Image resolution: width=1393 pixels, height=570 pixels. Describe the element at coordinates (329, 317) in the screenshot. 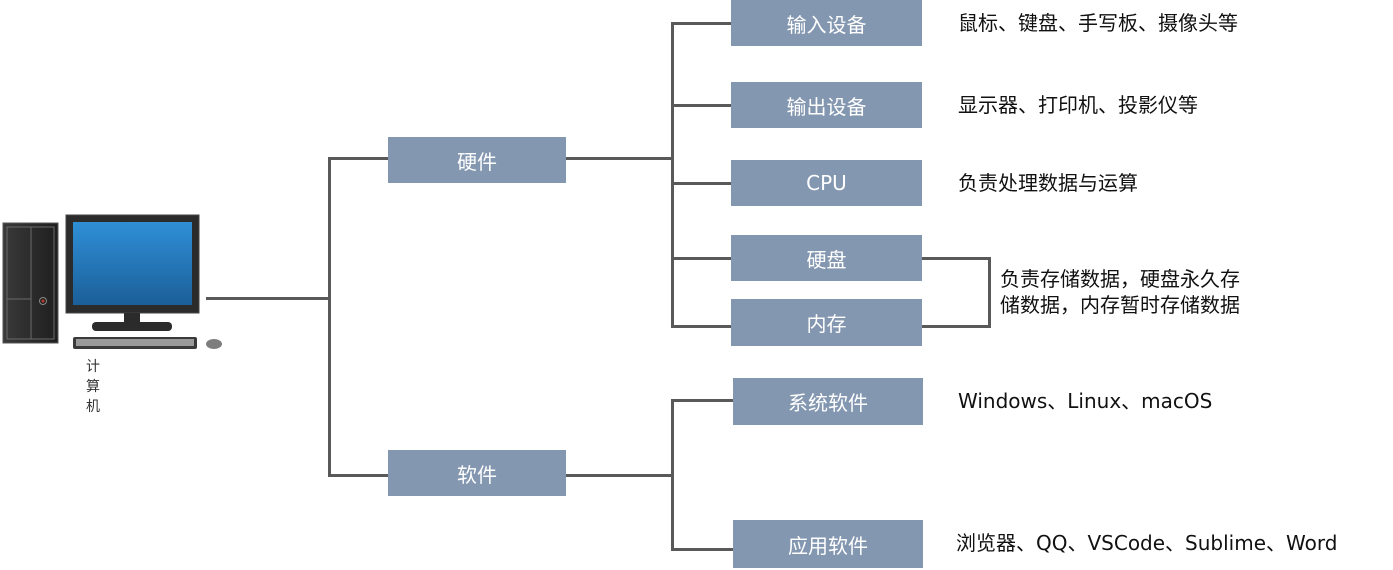

I see `connector-root-vertical` at that location.